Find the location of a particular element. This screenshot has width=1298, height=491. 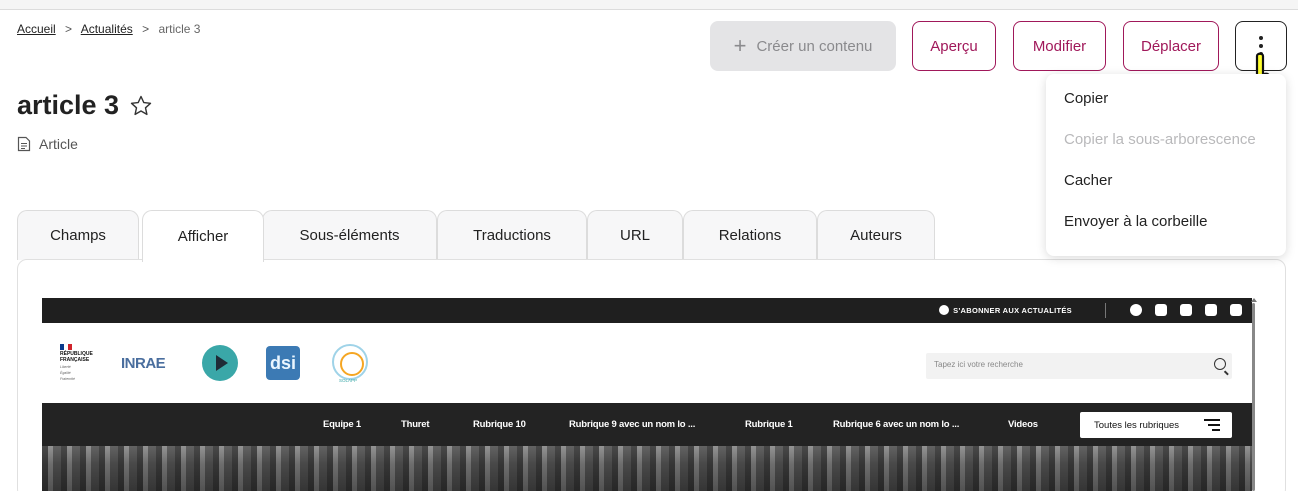

solapp-logo is located at coordinates (350, 362).